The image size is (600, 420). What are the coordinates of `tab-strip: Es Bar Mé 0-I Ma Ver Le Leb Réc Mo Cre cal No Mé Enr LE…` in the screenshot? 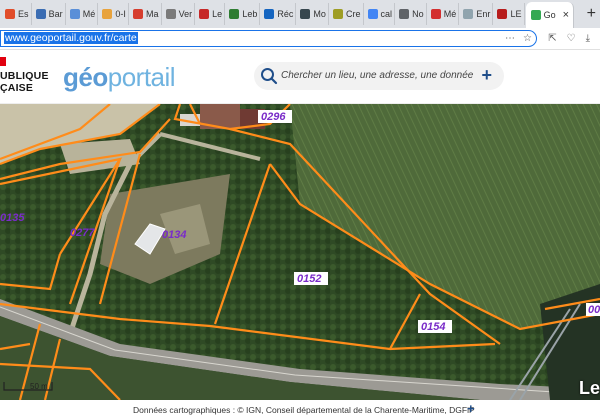 It's located at (300, 14).